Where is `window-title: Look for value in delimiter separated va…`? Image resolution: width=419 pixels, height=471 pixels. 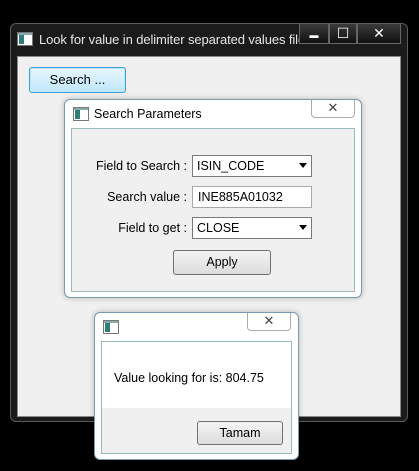 window-title: Look for value in delimiter separated va… is located at coordinates (172, 39).